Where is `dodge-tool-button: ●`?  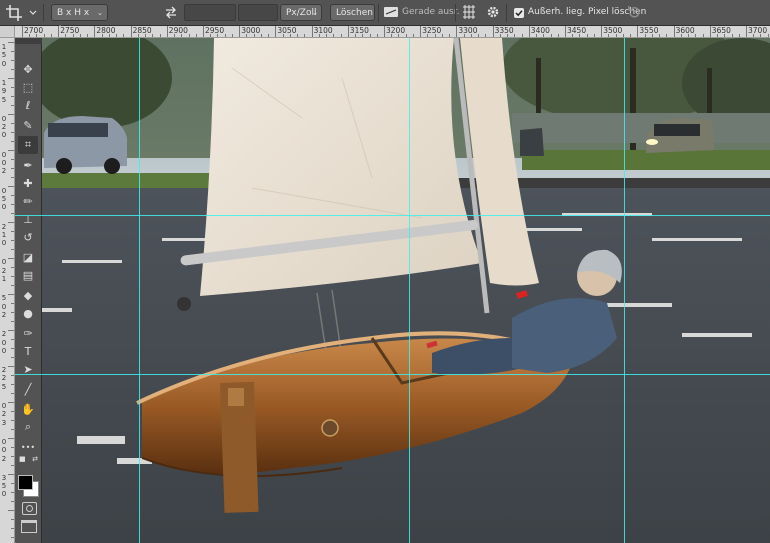 dodge-tool-button: ● is located at coordinates (28, 313).